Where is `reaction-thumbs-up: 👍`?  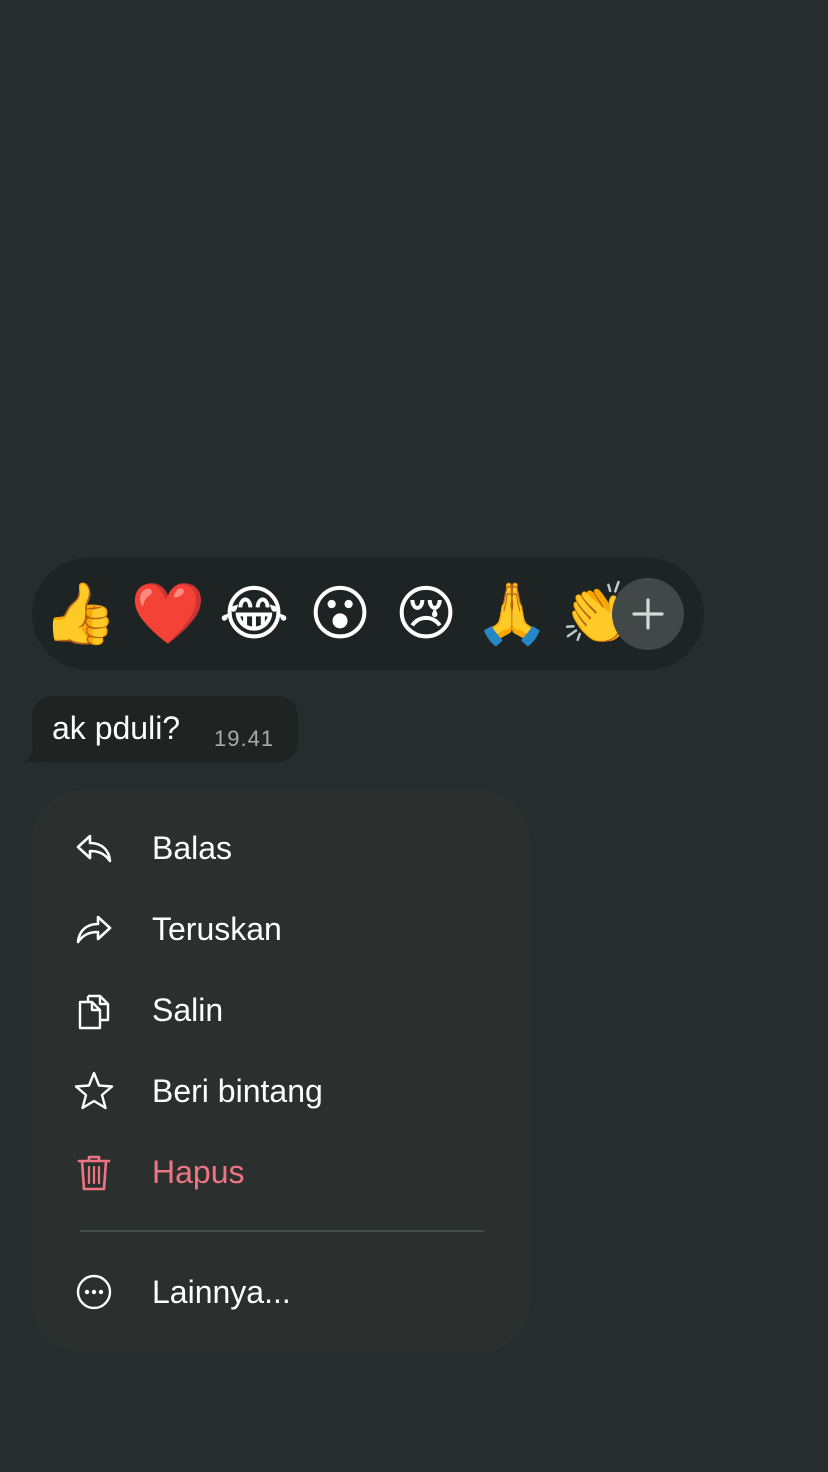
reaction-thumbs-up: 👍 is located at coordinates (80, 614).